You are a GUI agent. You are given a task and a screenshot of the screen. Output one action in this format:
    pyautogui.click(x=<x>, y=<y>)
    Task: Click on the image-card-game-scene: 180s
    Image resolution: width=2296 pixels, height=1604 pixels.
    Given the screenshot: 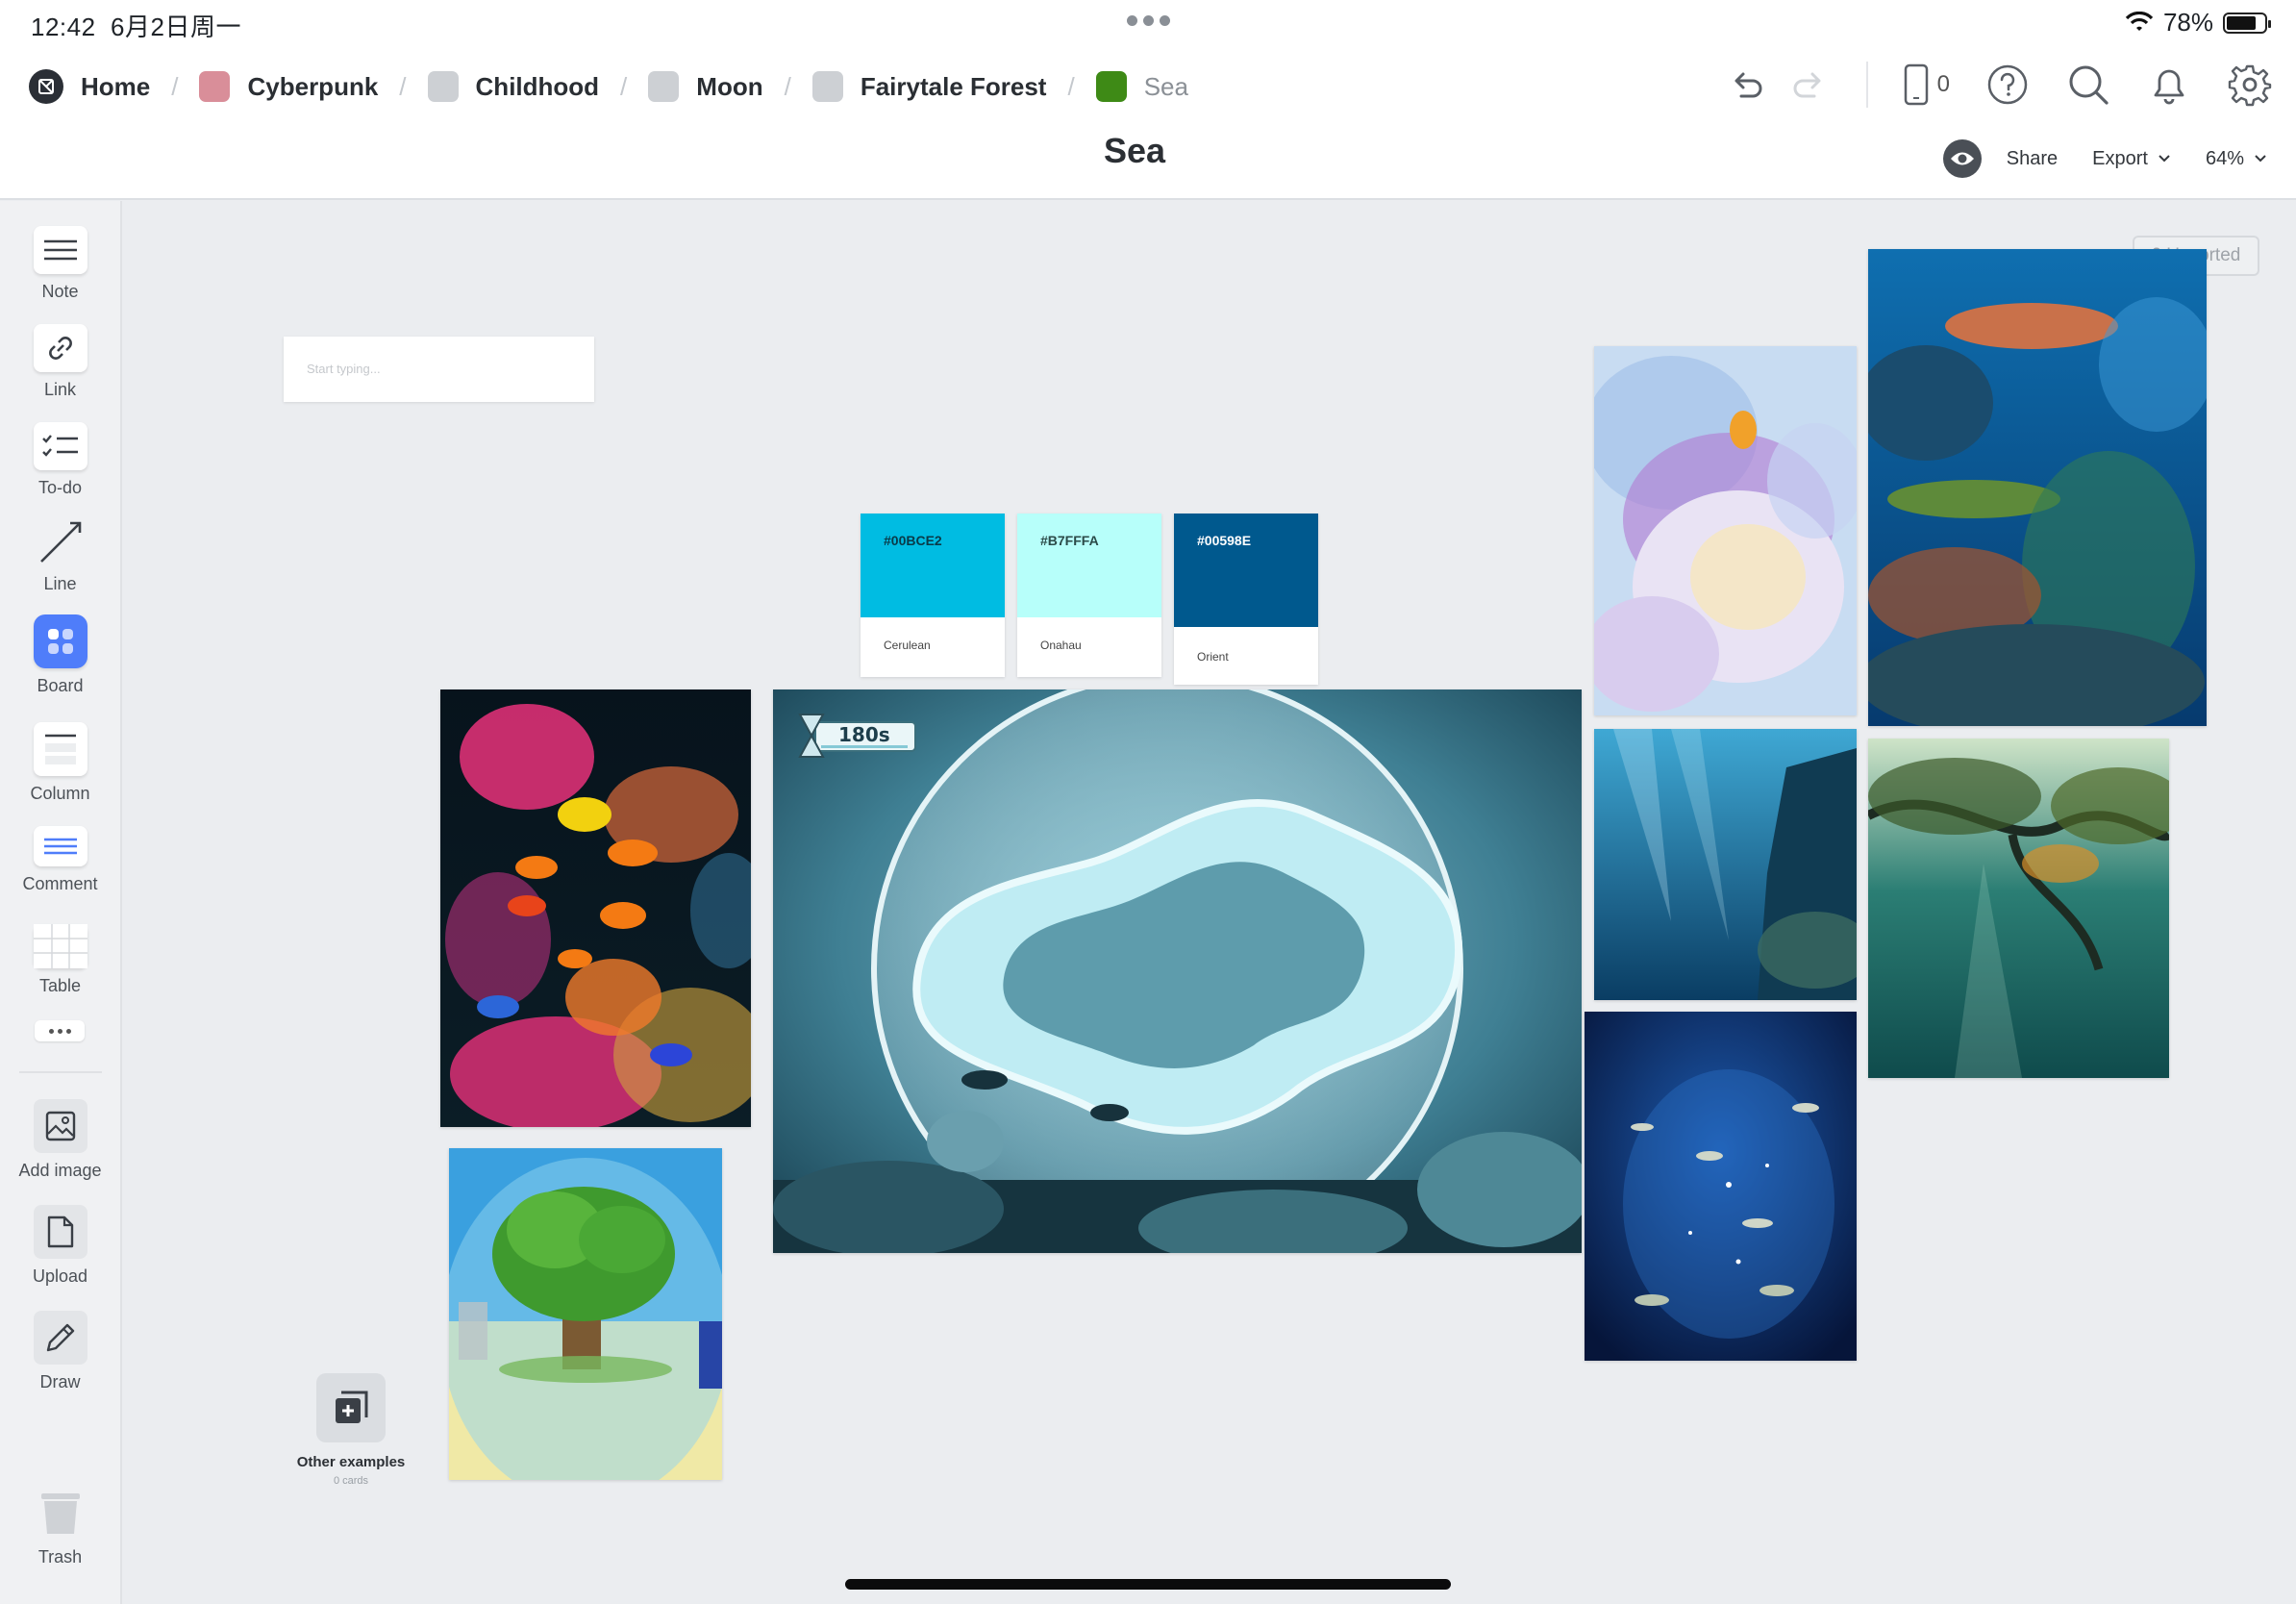 What is the action you would take?
    pyautogui.click(x=1177, y=971)
    